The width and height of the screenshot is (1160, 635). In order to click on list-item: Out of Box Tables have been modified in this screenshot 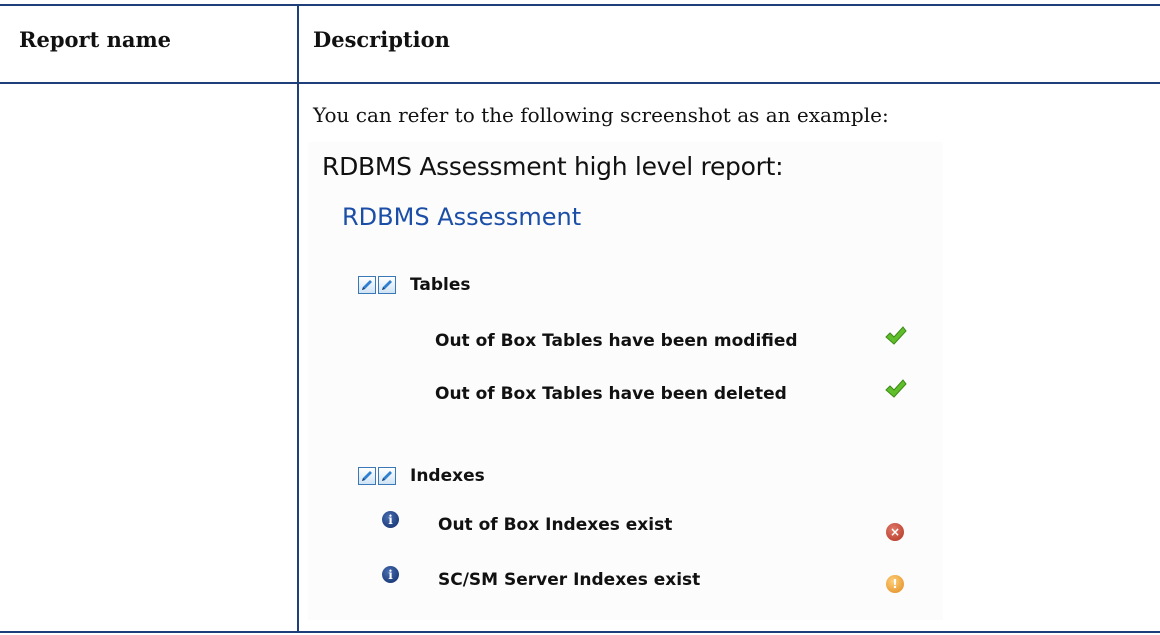, I will do `click(616, 341)`.